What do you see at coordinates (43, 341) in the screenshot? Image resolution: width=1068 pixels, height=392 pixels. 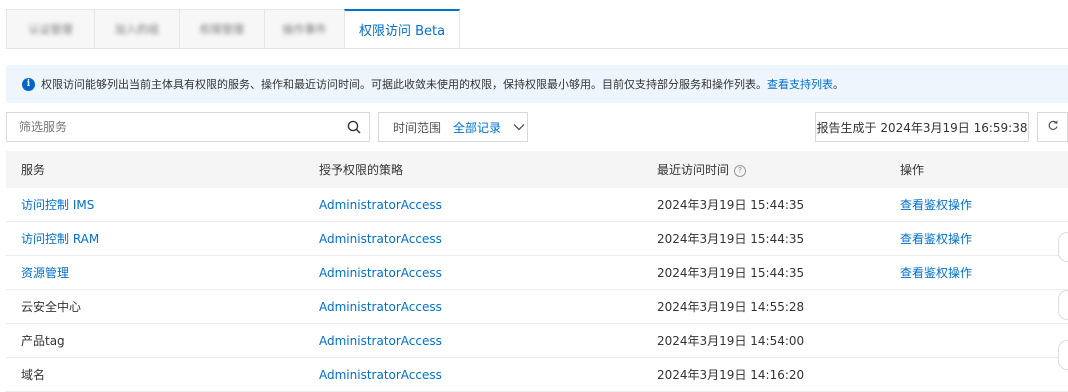 I see `service-name: 产品tag` at bounding box center [43, 341].